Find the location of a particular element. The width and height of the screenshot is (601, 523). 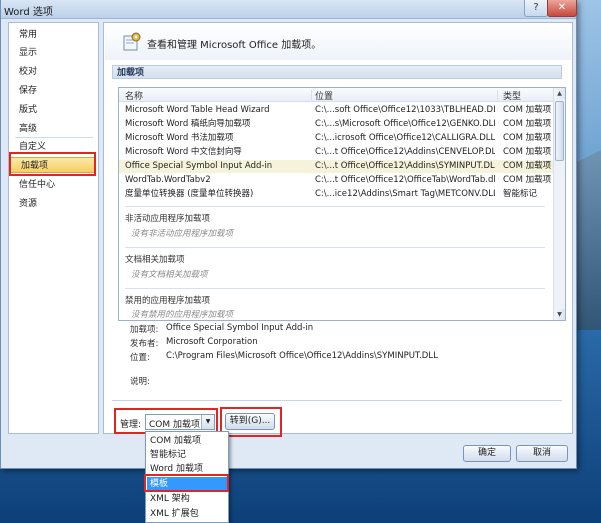

detail-addin-label: 加载项: is located at coordinates (144, 330).